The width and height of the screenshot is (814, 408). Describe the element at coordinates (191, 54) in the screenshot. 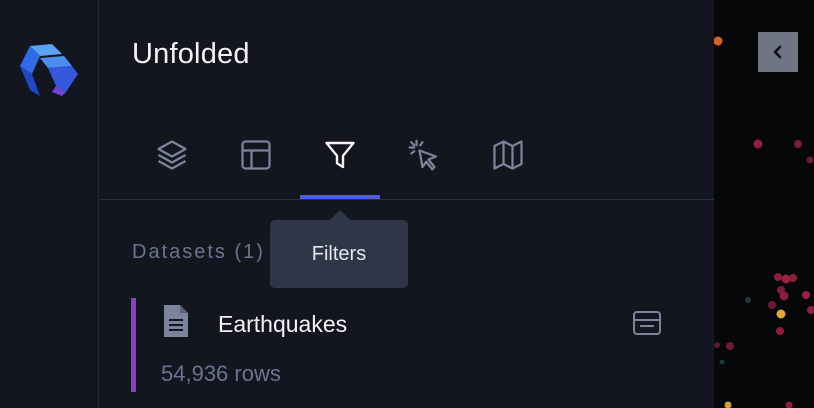

I see `app-title: Unfolded` at that location.